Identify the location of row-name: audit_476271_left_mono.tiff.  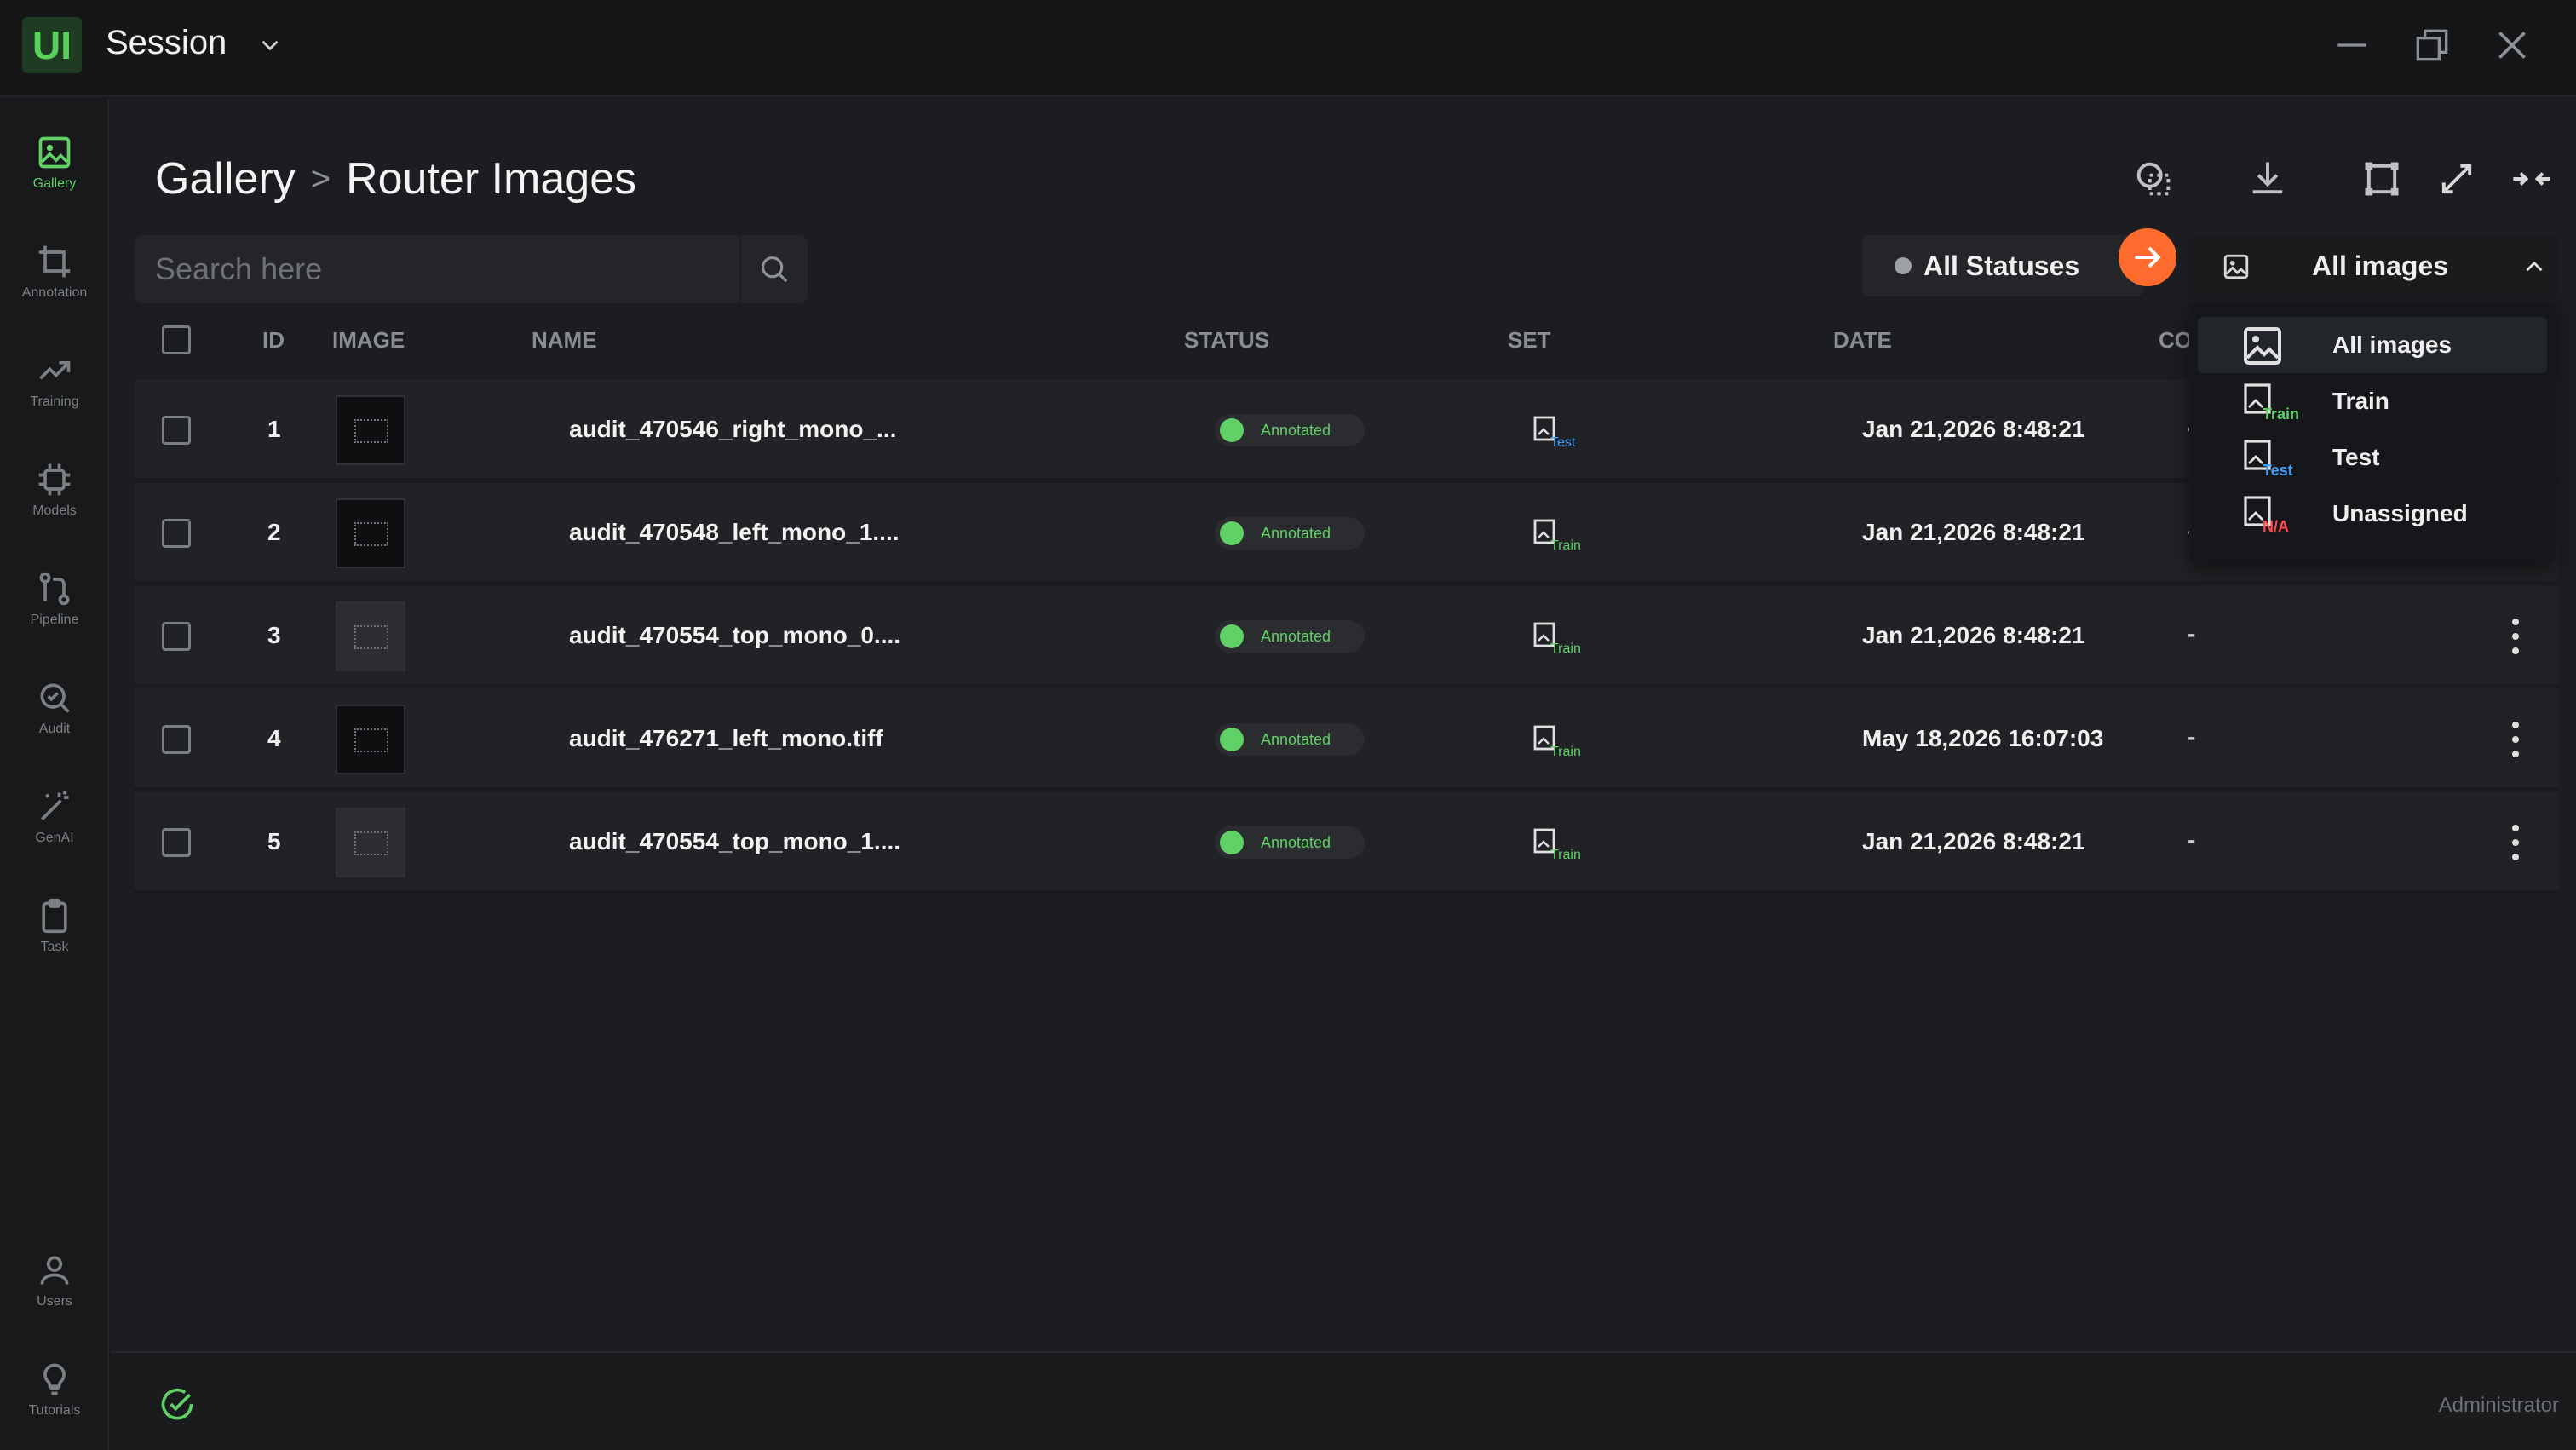
(726, 738).